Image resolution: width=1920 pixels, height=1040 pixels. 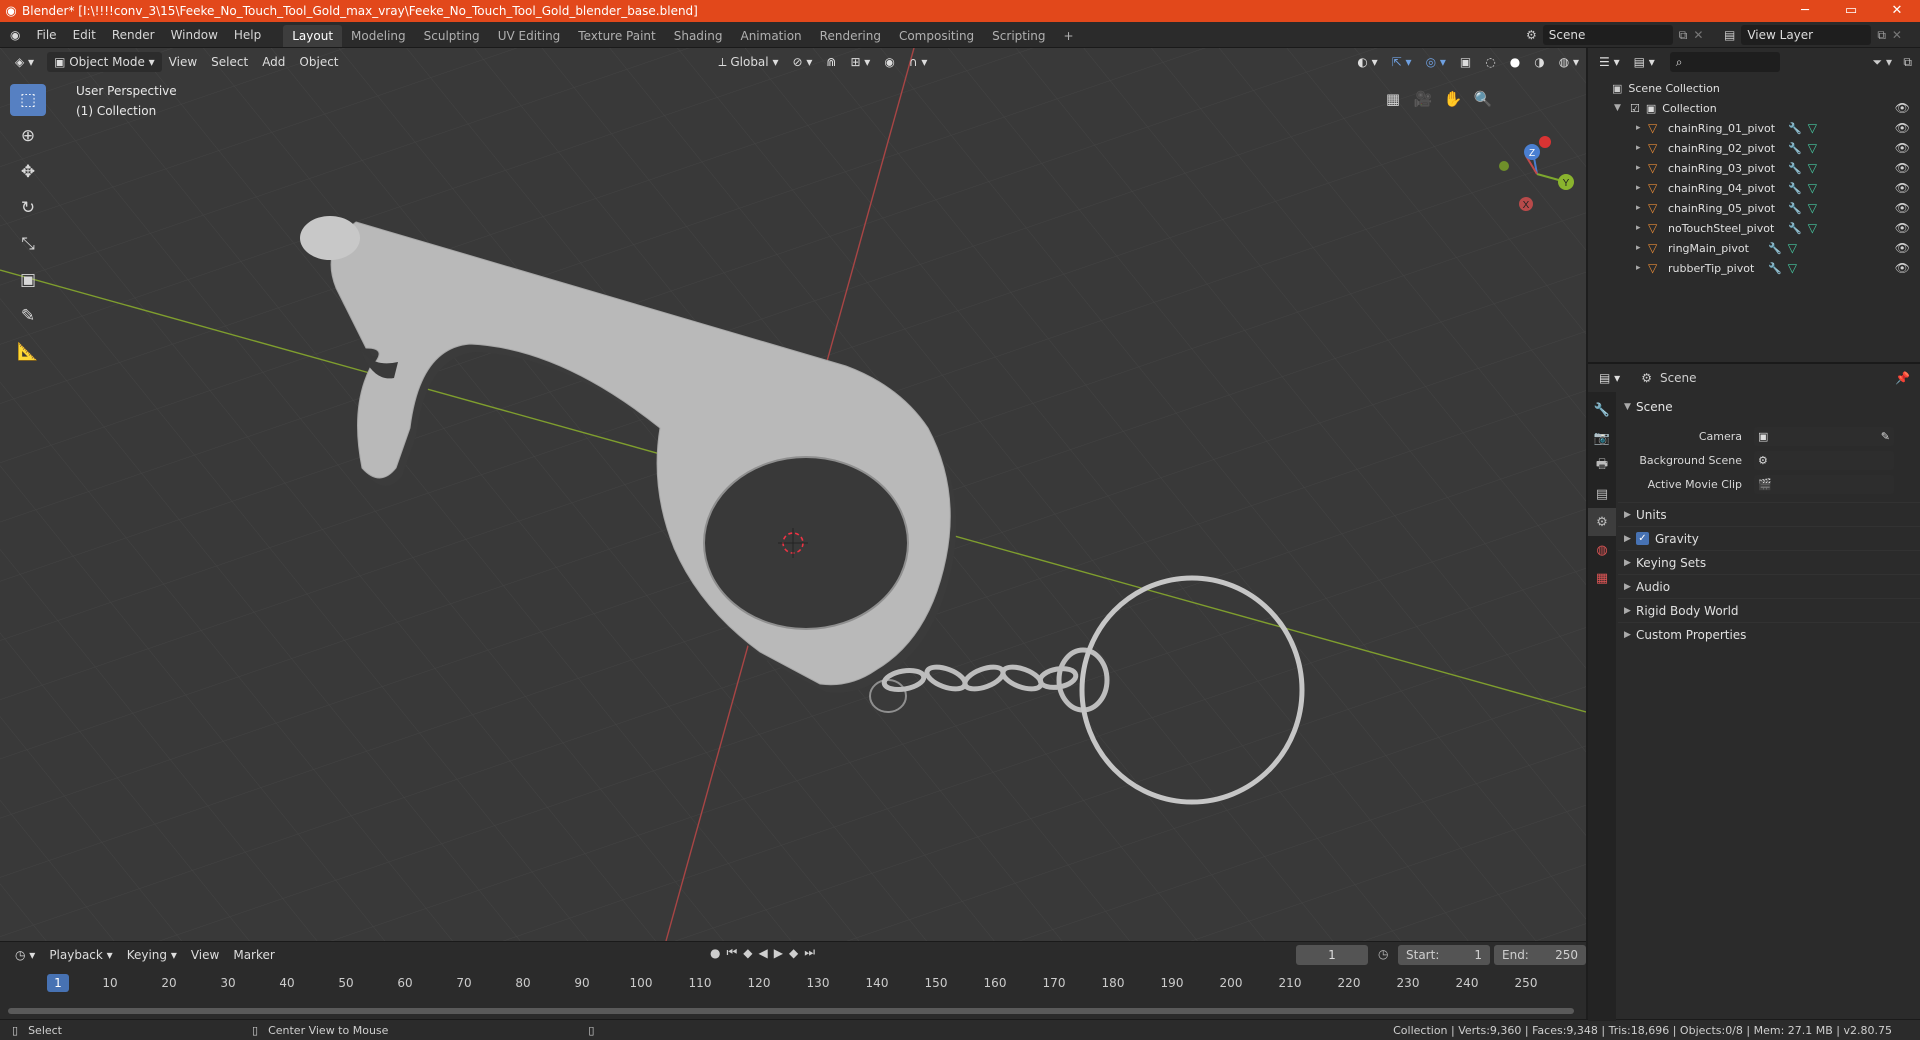 I want to click on movie-clip-field: 🎬, so click(x=1824, y=484).